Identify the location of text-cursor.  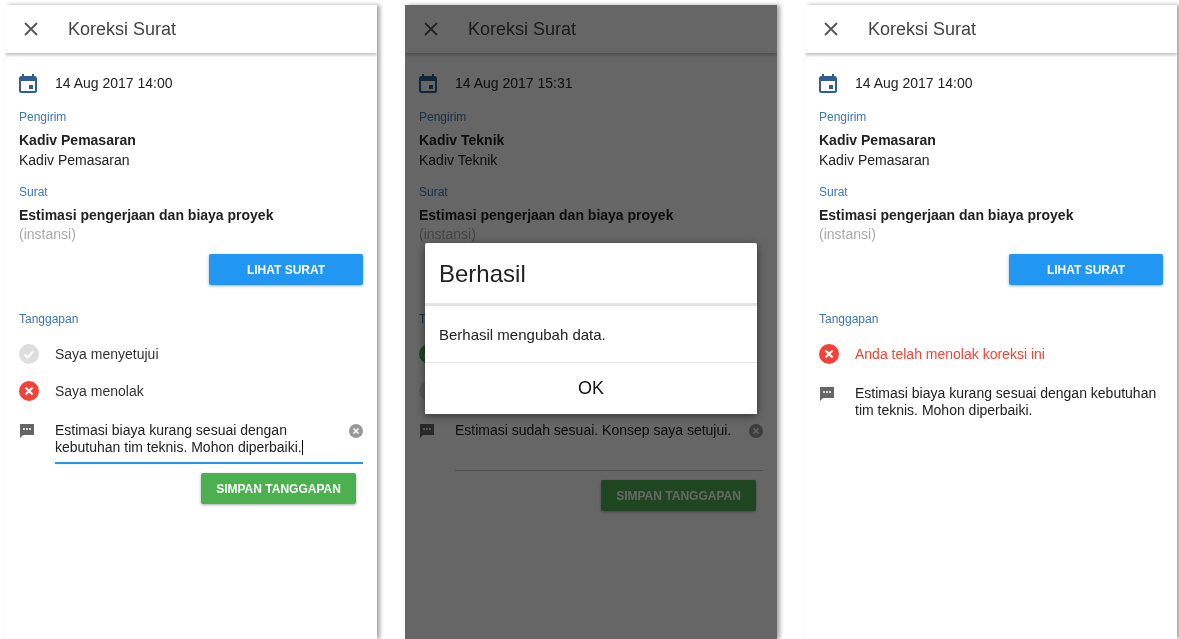
(302, 447).